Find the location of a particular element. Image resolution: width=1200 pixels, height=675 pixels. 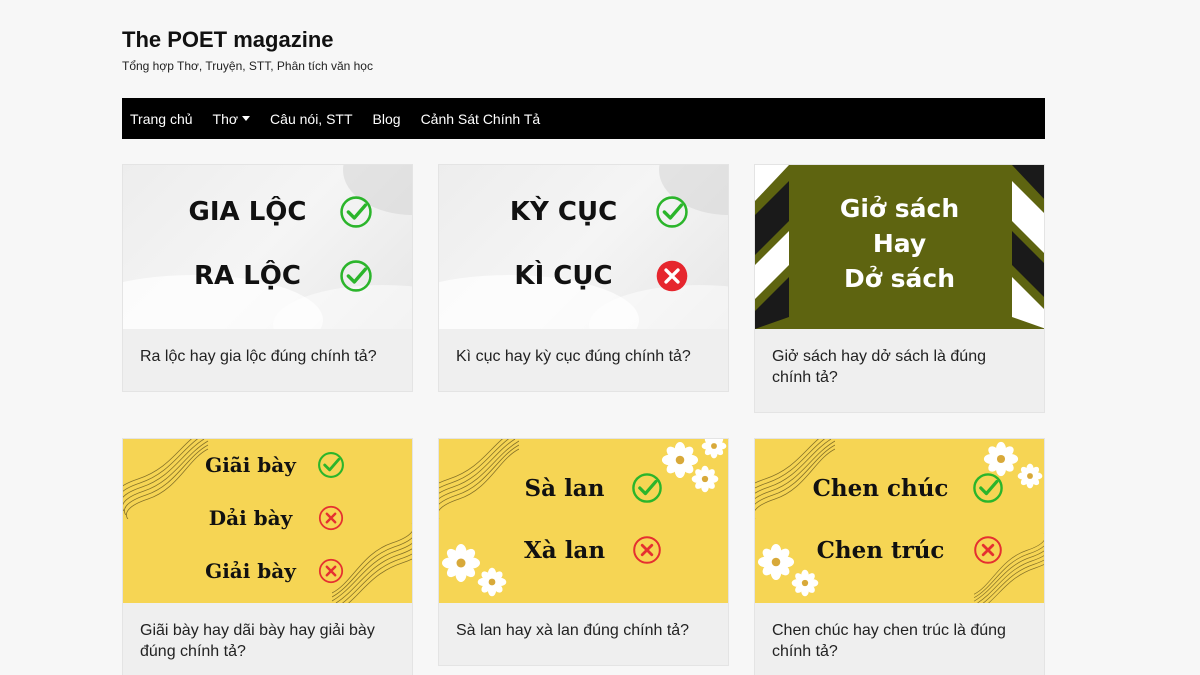

post-title: Sà lan hay xà lan đúng chính tả? is located at coordinates (583, 622).